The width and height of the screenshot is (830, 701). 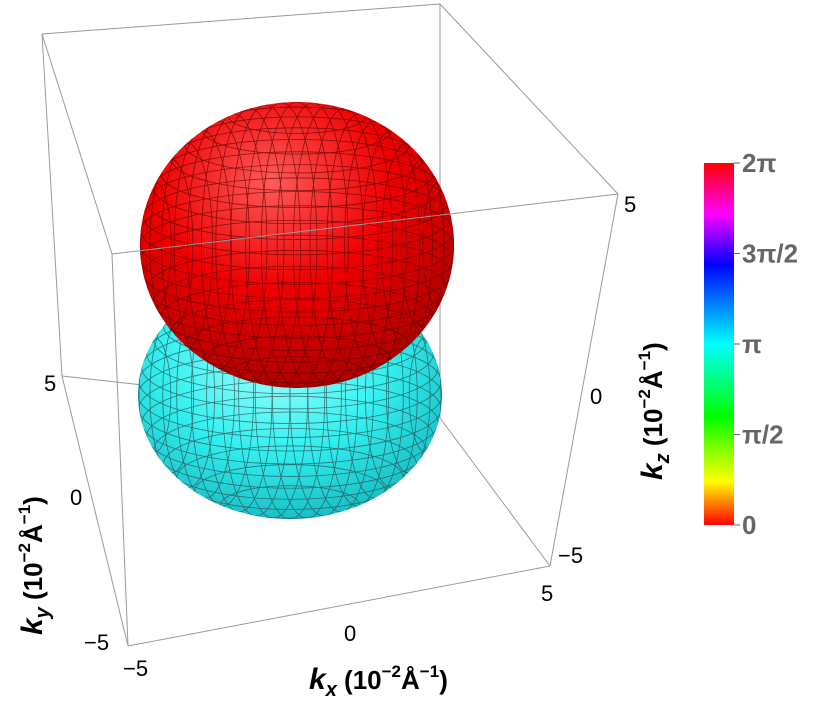 What do you see at coordinates (770, 254) in the screenshot?
I see `colorbar-tick-label: 3π/2` at bounding box center [770, 254].